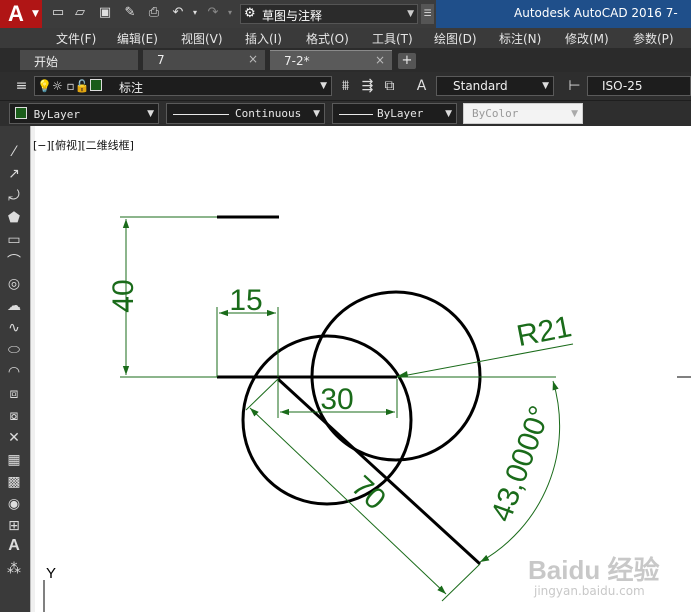 The height and width of the screenshot is (612, 691). I want to click on geometry-diagonal-line, so click(379, 471).